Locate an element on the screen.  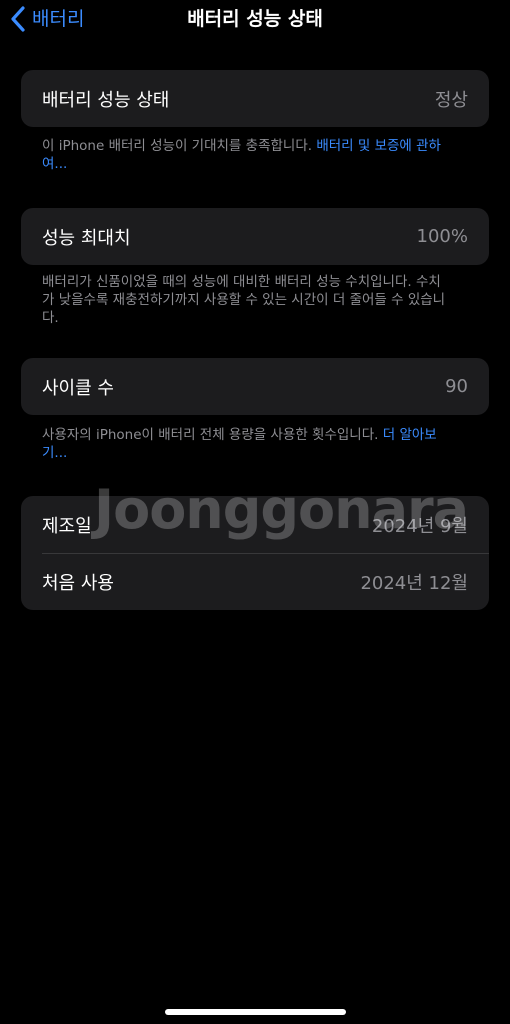
navigation-bar: 배터리 배터리 성능 상태 is located at coordinates (255, 19).